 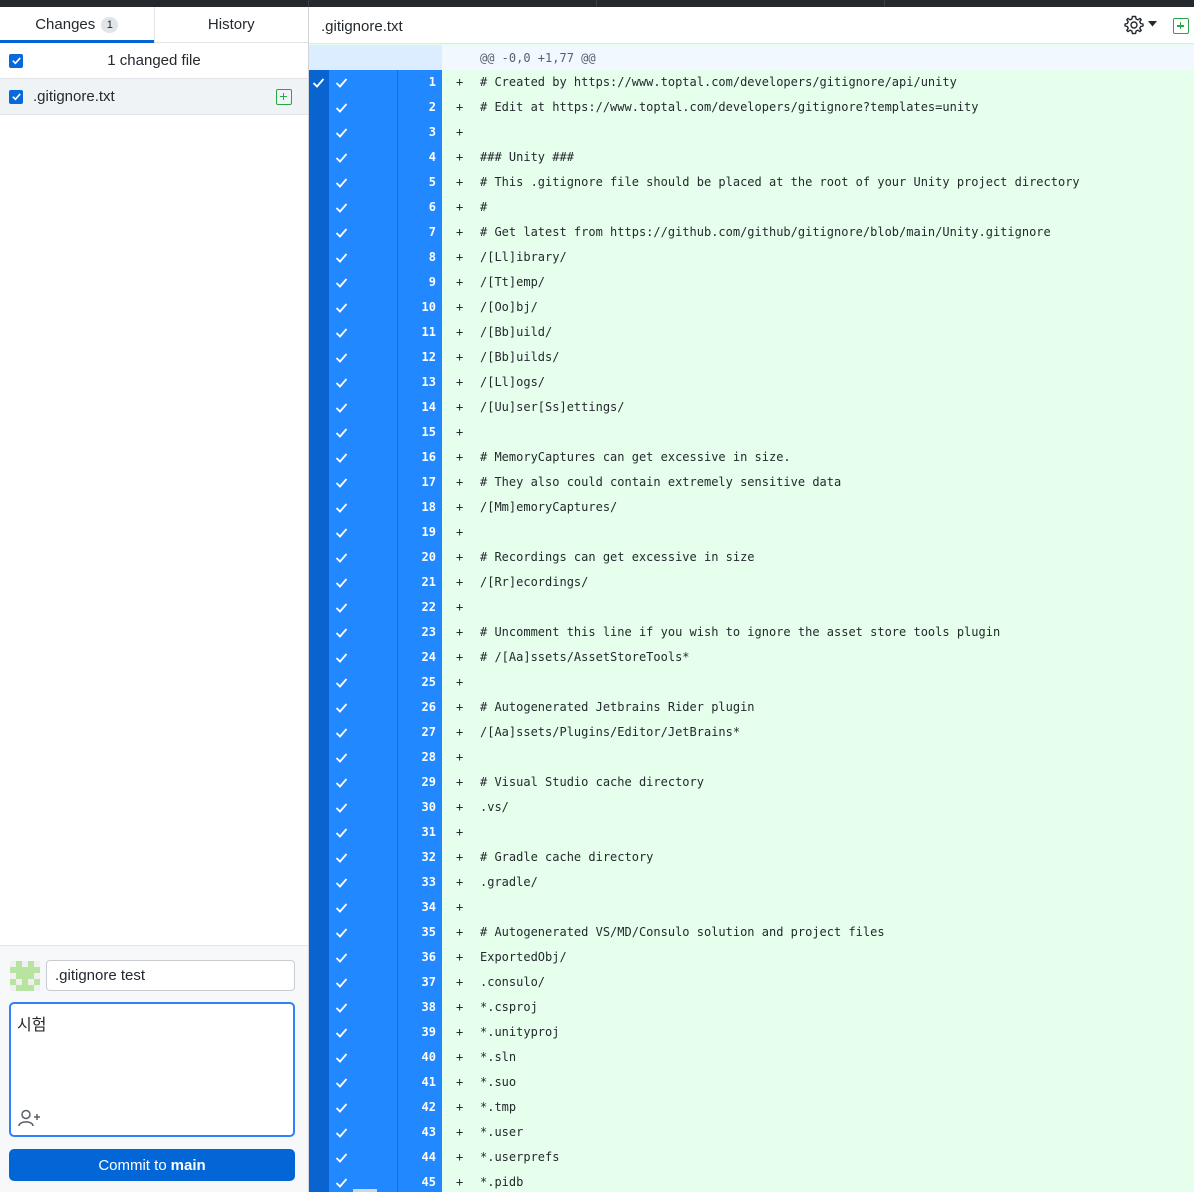 What do you see at coordinates (751, 1181) in the screenshot?
I see `diff-line: 45 + *.pidb` at bounding box center [751, 1181].